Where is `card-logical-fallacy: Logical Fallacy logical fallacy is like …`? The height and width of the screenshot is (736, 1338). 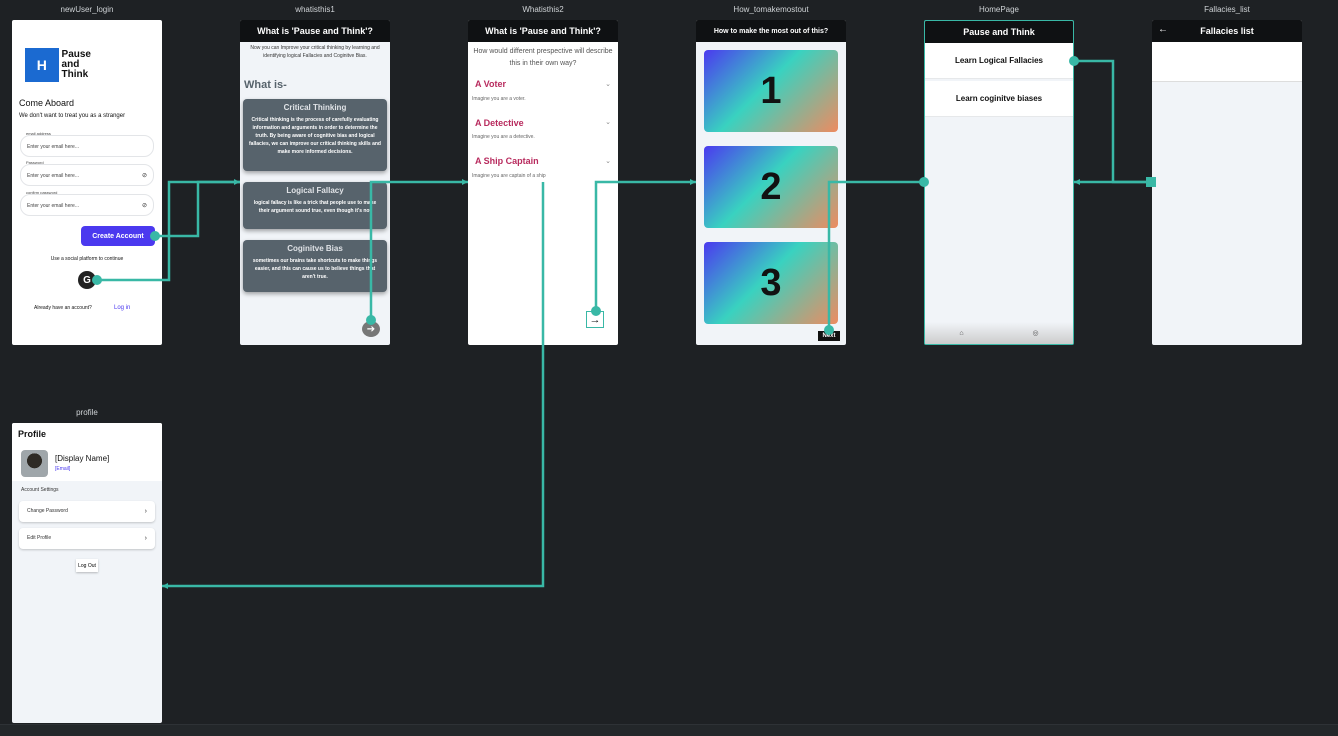
card-logical-fallacy: Logical Fallacy logical fallacy is like … is located at coordinates (315, 205).